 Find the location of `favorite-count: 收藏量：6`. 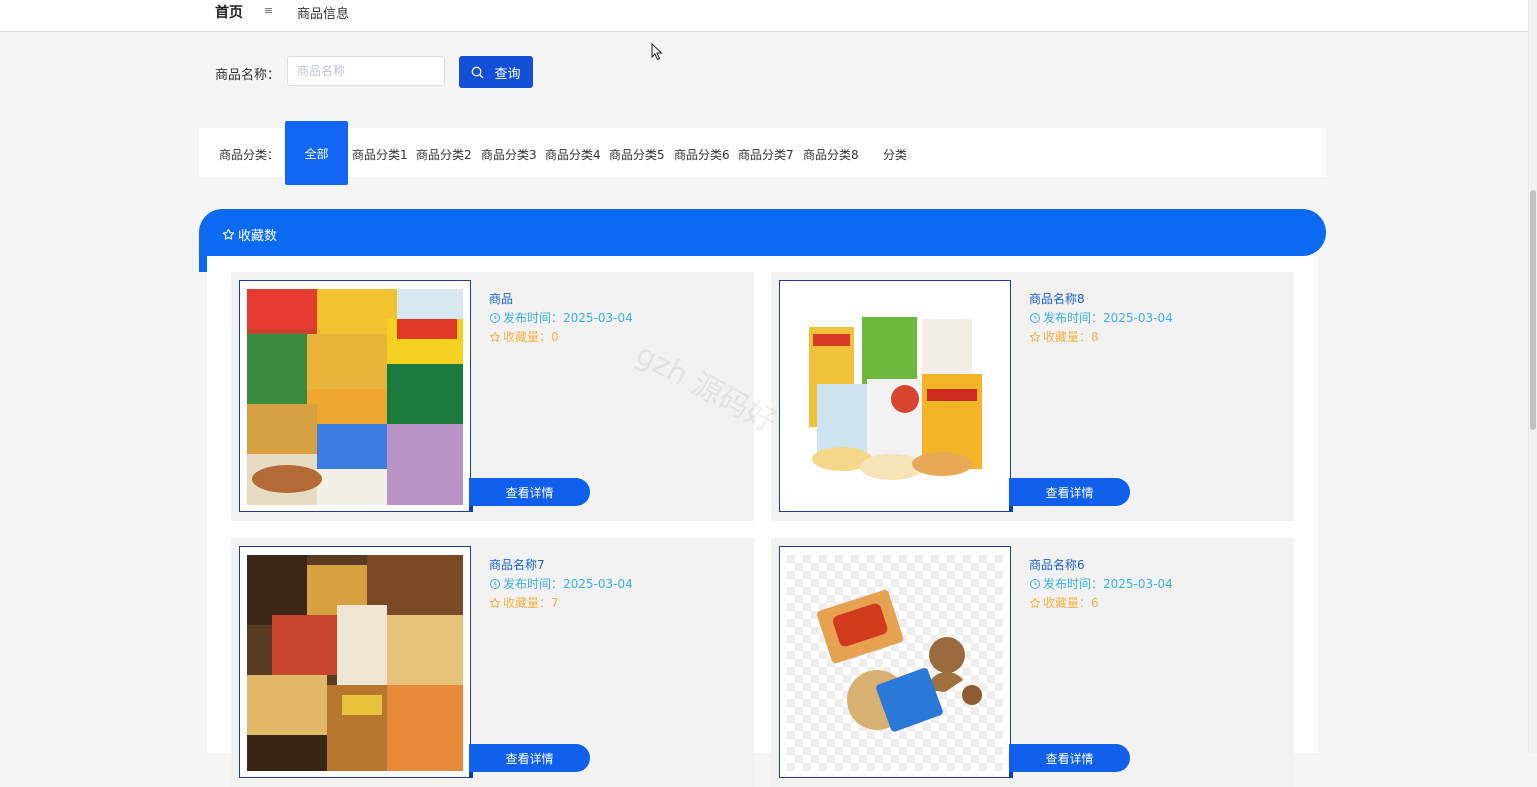

favorite-count: 收藏量：6 is located at coordinates (1064, 602).